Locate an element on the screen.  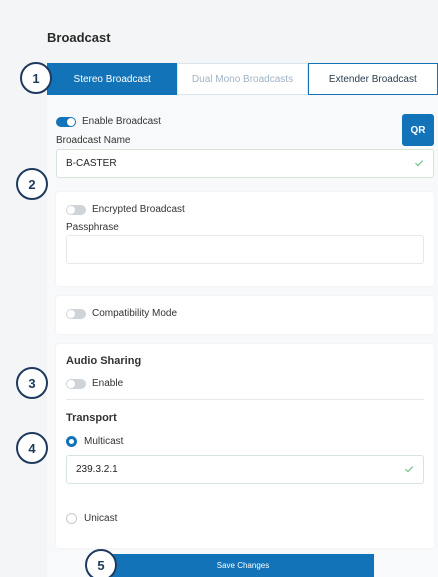
step-badge-2: 2 is located at coordinates (32, 184).